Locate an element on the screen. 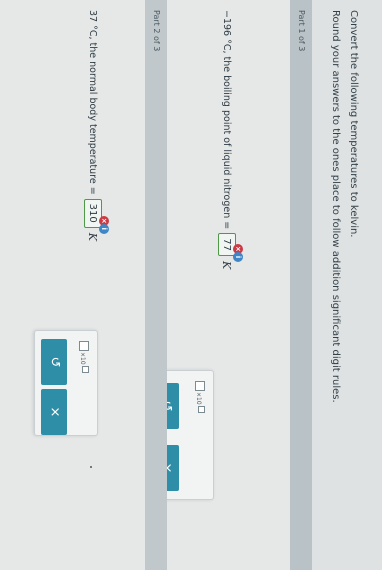 Image resolution: width=382 pixels, height=570 pixels. part-2-status-badges: × i is located at coordinates (104, 224).